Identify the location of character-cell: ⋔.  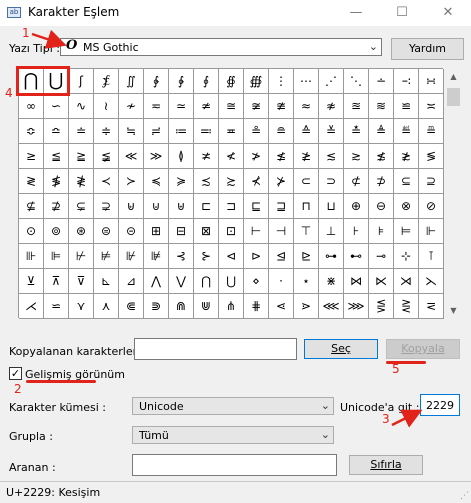
(231, 306).